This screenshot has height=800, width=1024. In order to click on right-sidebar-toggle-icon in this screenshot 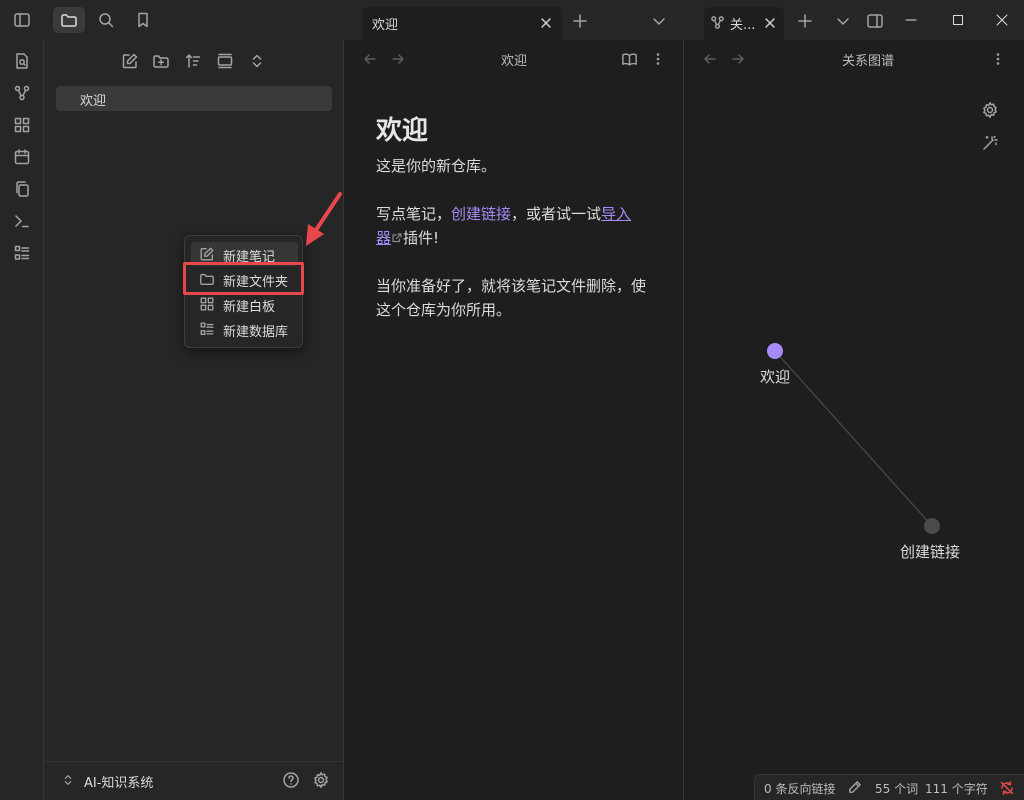, I will do `click(875, 21)`.